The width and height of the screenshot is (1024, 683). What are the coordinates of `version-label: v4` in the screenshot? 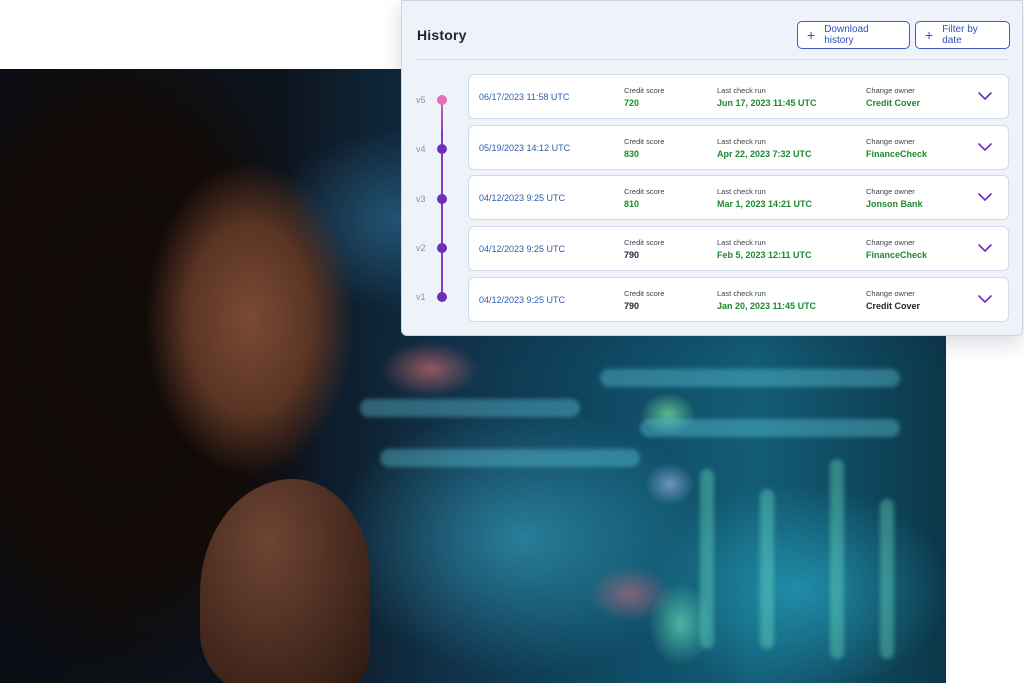 It's located at (421, 149).